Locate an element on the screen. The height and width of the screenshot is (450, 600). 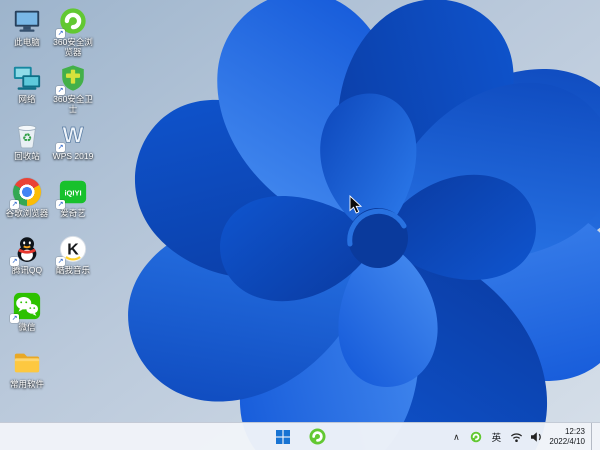
svg-text: iQIYI is located at coordinates (72, 192).